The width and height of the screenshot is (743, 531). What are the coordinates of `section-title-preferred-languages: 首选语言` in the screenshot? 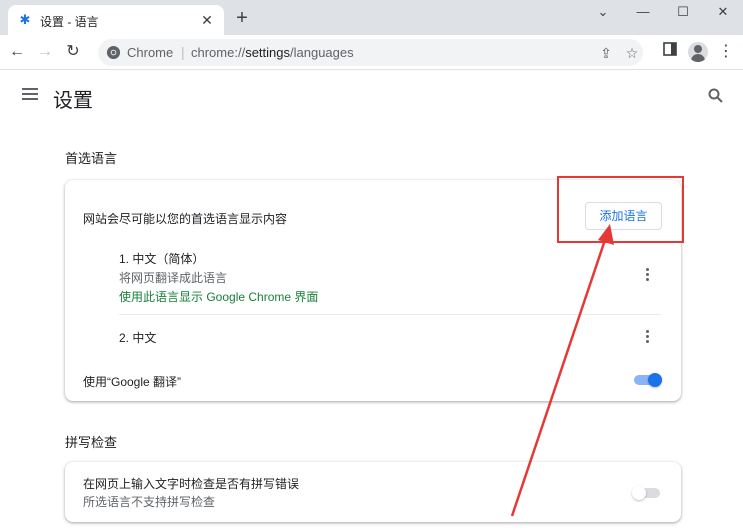 It's located at (91, 158).